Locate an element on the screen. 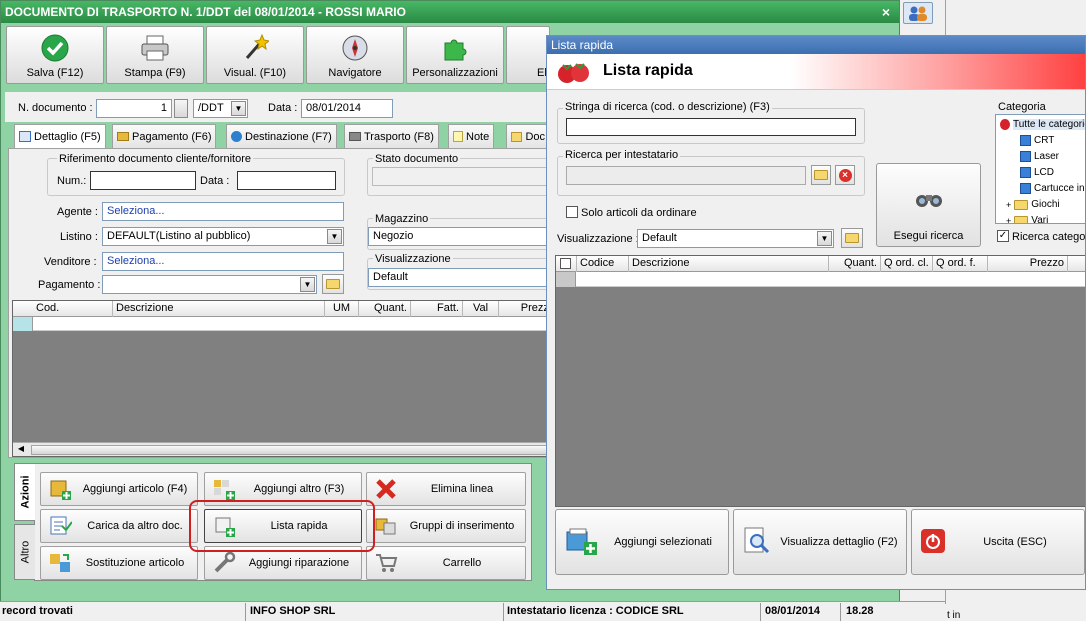 The height and width of the screenshot is (621, 1086). category-item: Cartucce ink is located at coordinates (1053, 188).